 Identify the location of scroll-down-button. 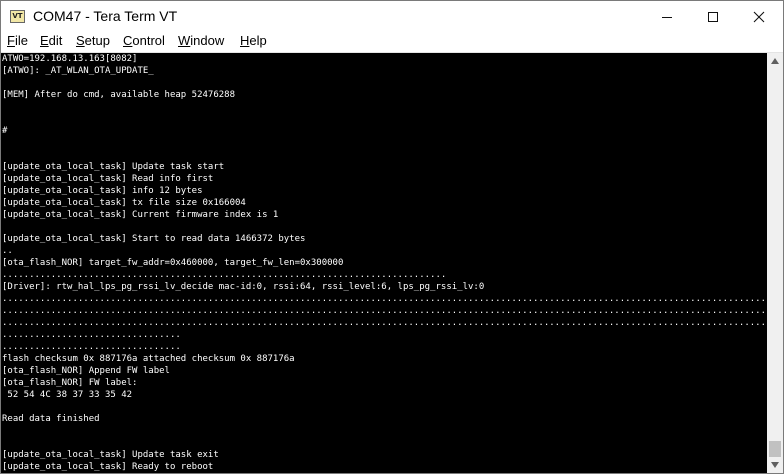
(775, 465).